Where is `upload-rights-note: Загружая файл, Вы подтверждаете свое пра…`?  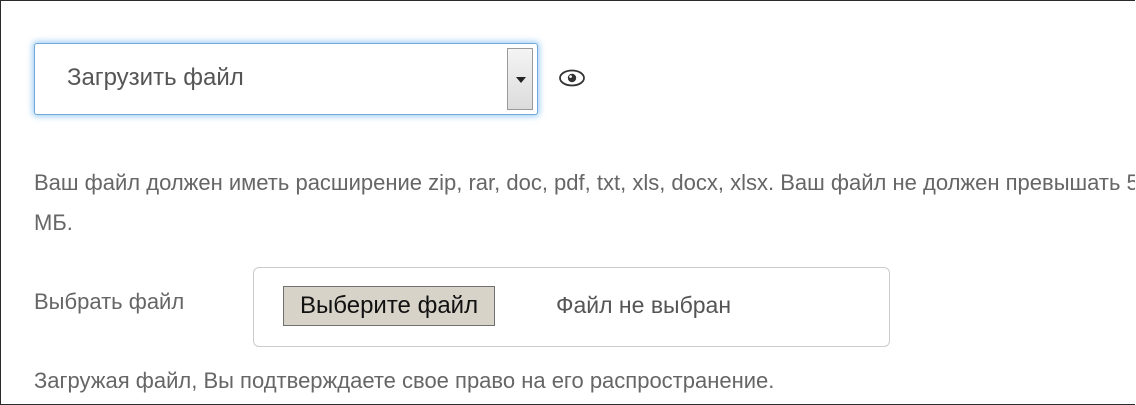 upload-rights-note: Загружая файл, Вы подтверждаете свое пра… is located at coordinates (404, 380).